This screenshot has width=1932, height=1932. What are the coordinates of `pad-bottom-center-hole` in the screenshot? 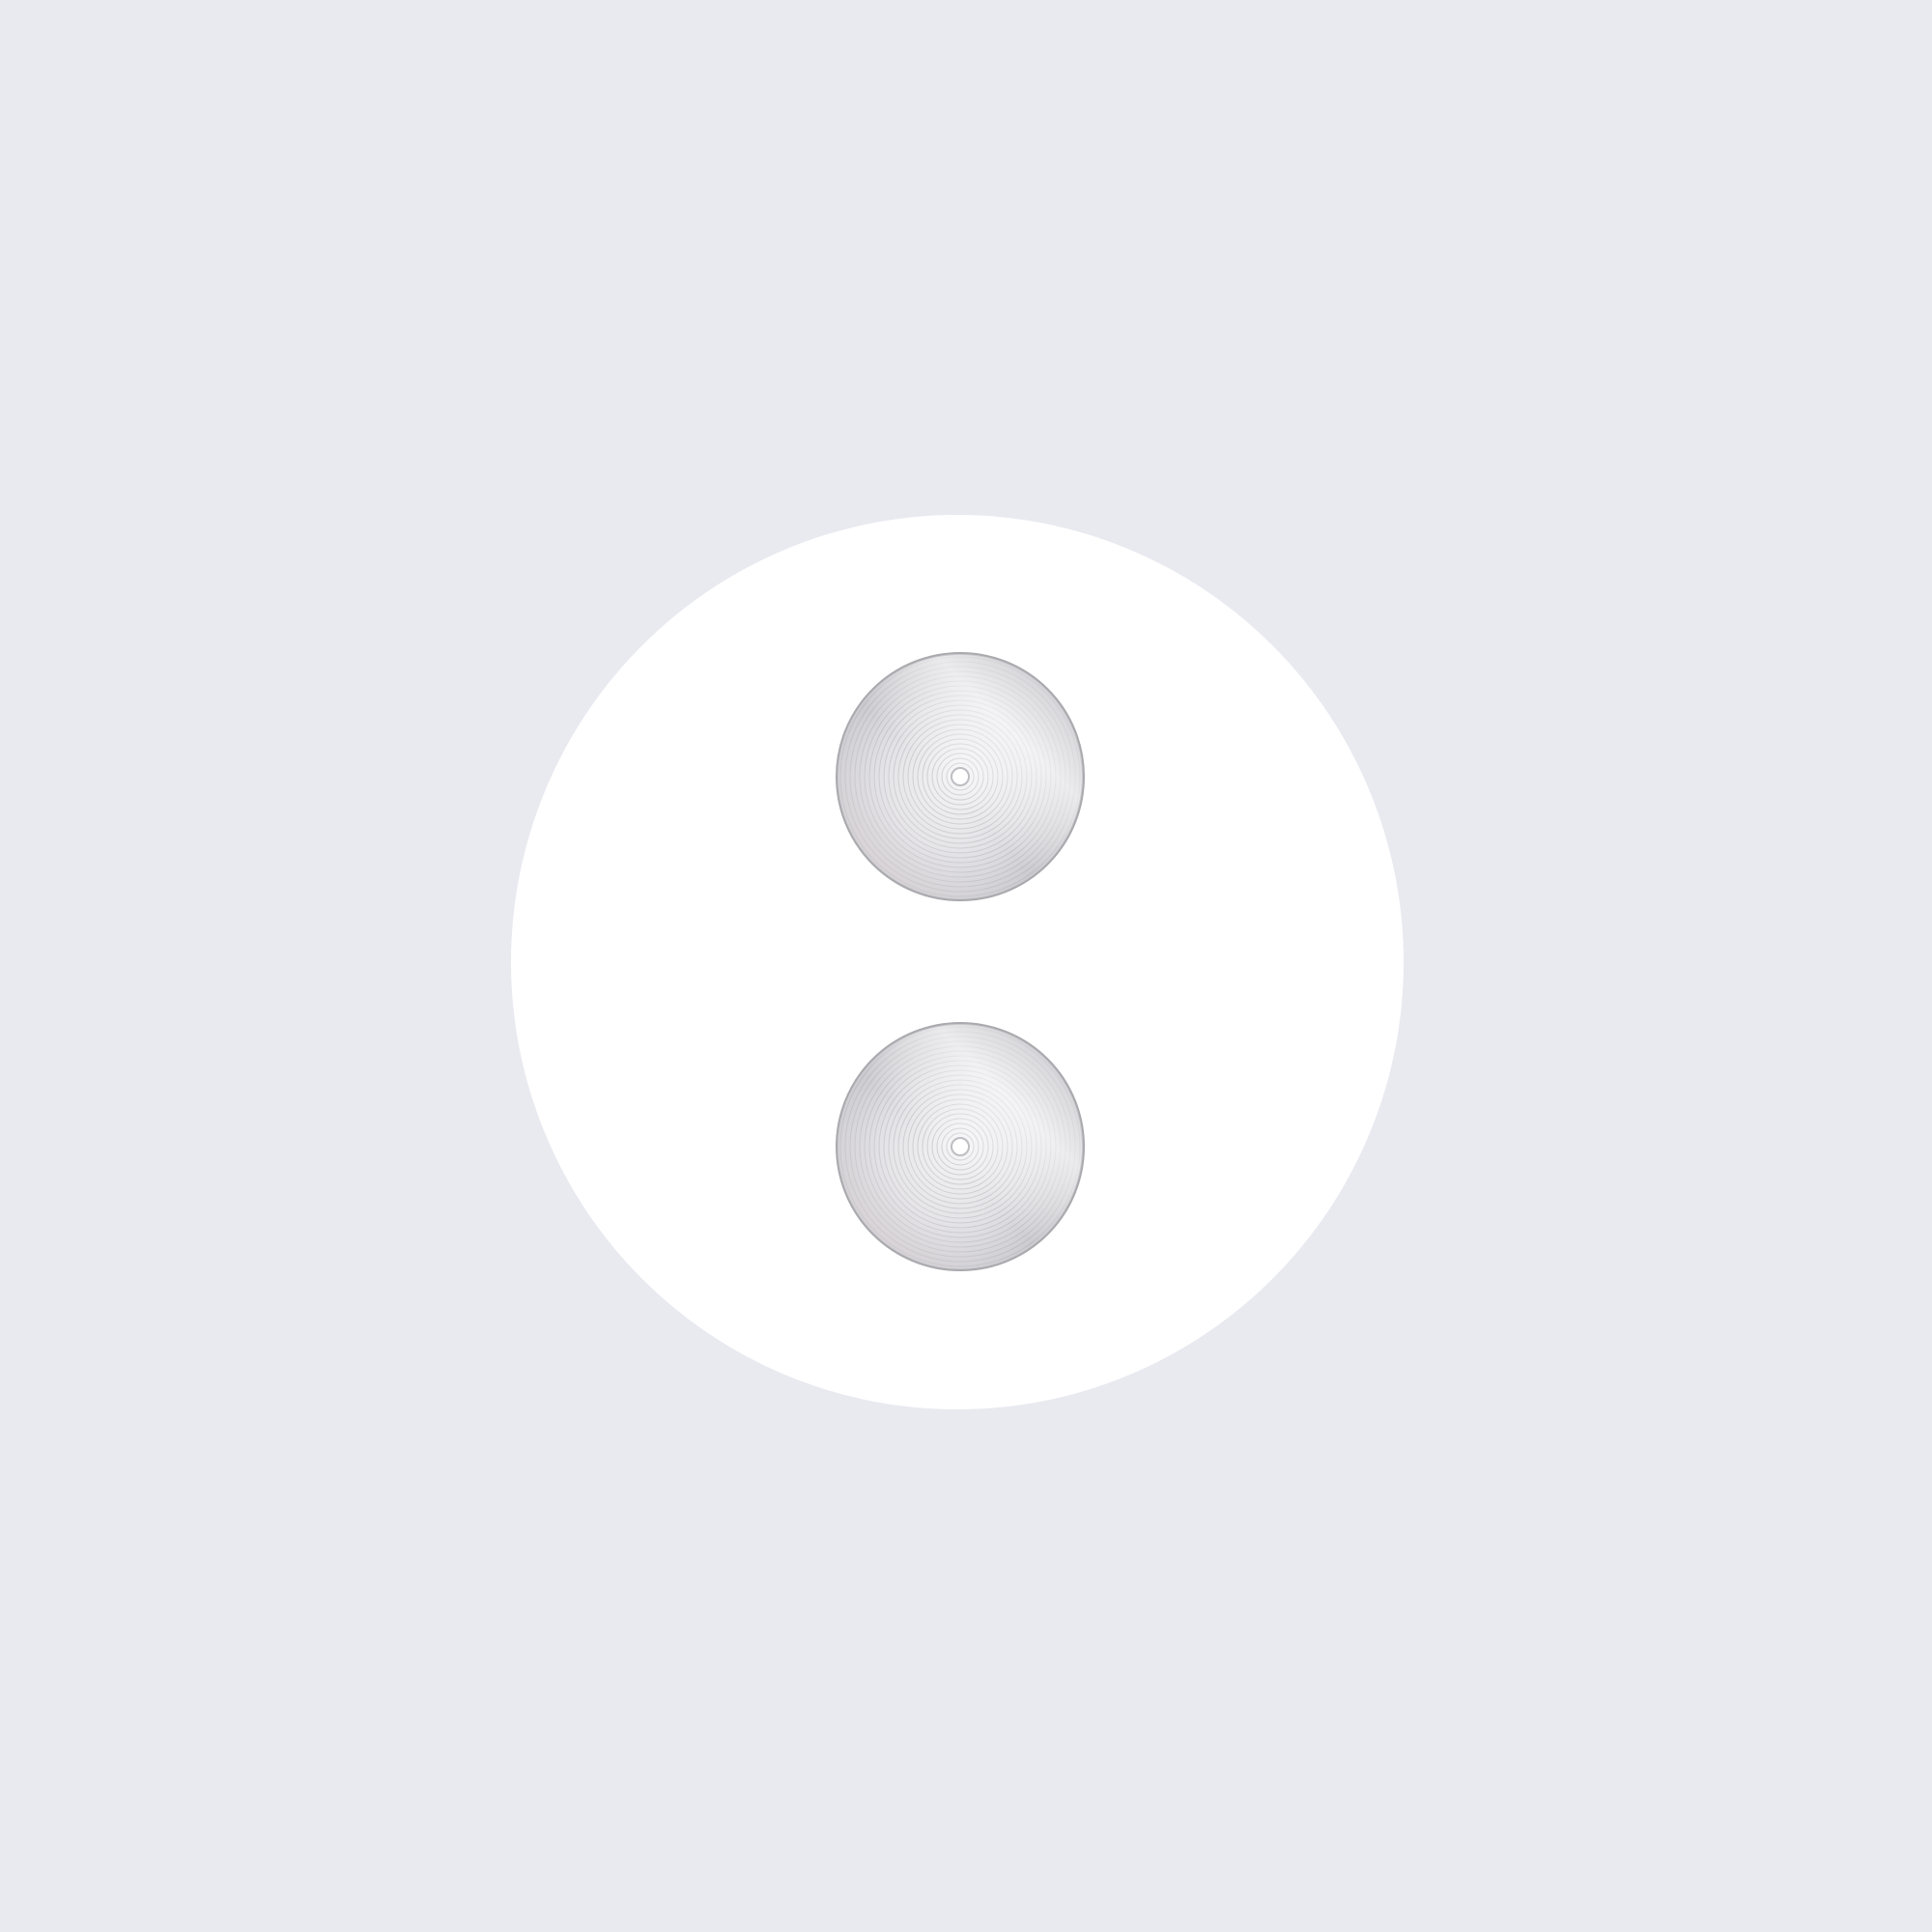 It's located at (960, 1146).